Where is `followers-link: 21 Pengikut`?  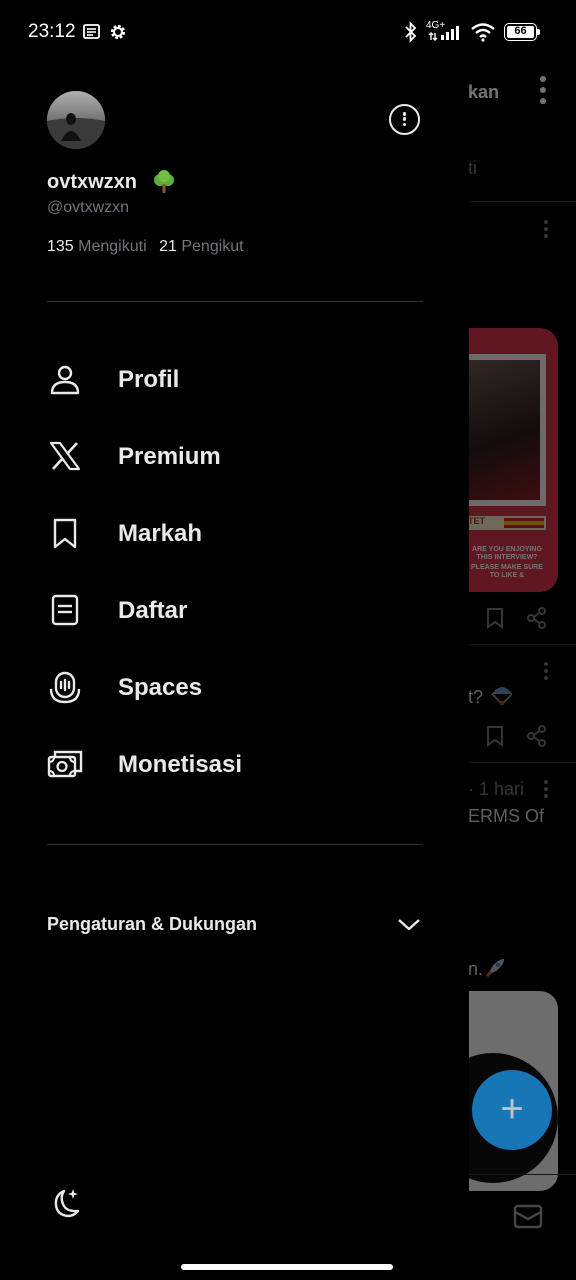 followers-link: 21 Pengikut is located at coordinates (201, 246).